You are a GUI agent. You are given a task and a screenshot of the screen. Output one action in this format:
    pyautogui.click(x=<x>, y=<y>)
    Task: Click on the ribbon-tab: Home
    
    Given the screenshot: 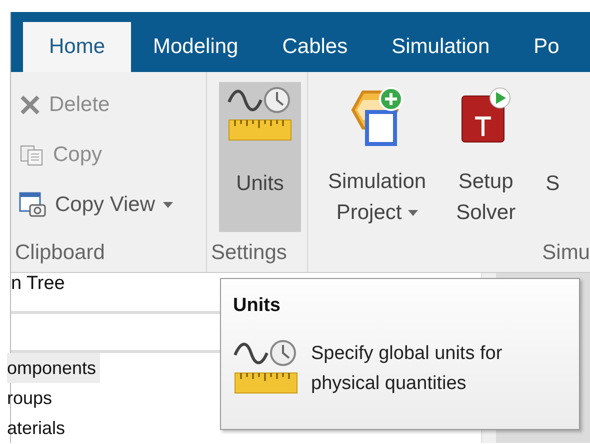 What is the action you would take?
    pyautogui.click(x=77, y=47)
    